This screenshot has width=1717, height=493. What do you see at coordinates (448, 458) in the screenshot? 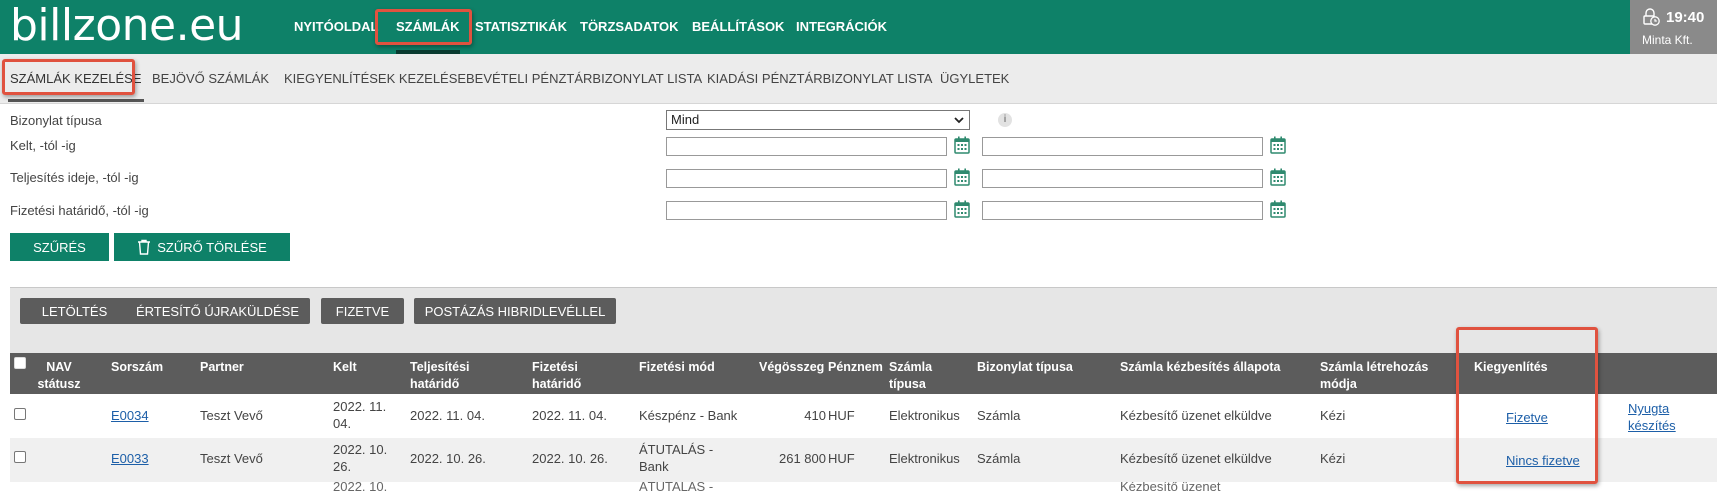
I see `fulfillment-cell: 2022. 10. 26.` at bounding box center [448, 458].